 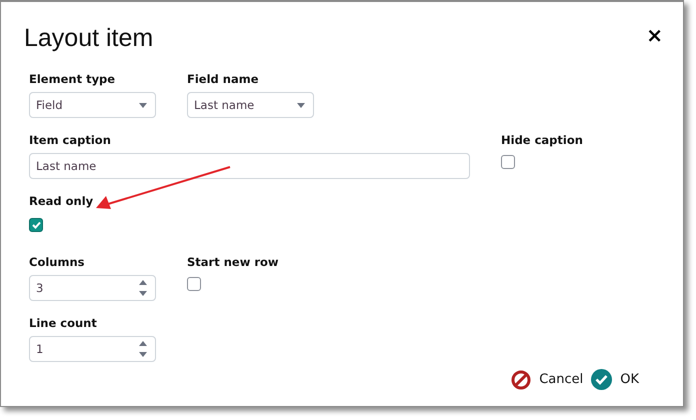 I want to click on field-label: Line count, so click(x=63, y=323).